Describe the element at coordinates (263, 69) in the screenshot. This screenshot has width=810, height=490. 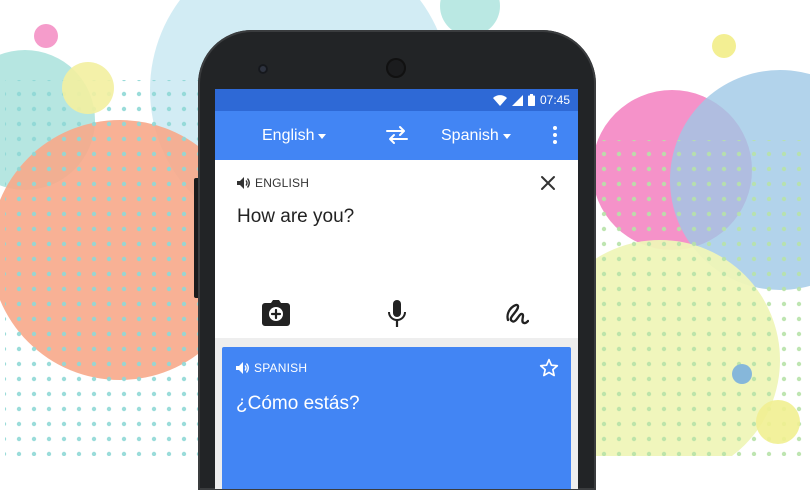
I see `front-camera` at that location.